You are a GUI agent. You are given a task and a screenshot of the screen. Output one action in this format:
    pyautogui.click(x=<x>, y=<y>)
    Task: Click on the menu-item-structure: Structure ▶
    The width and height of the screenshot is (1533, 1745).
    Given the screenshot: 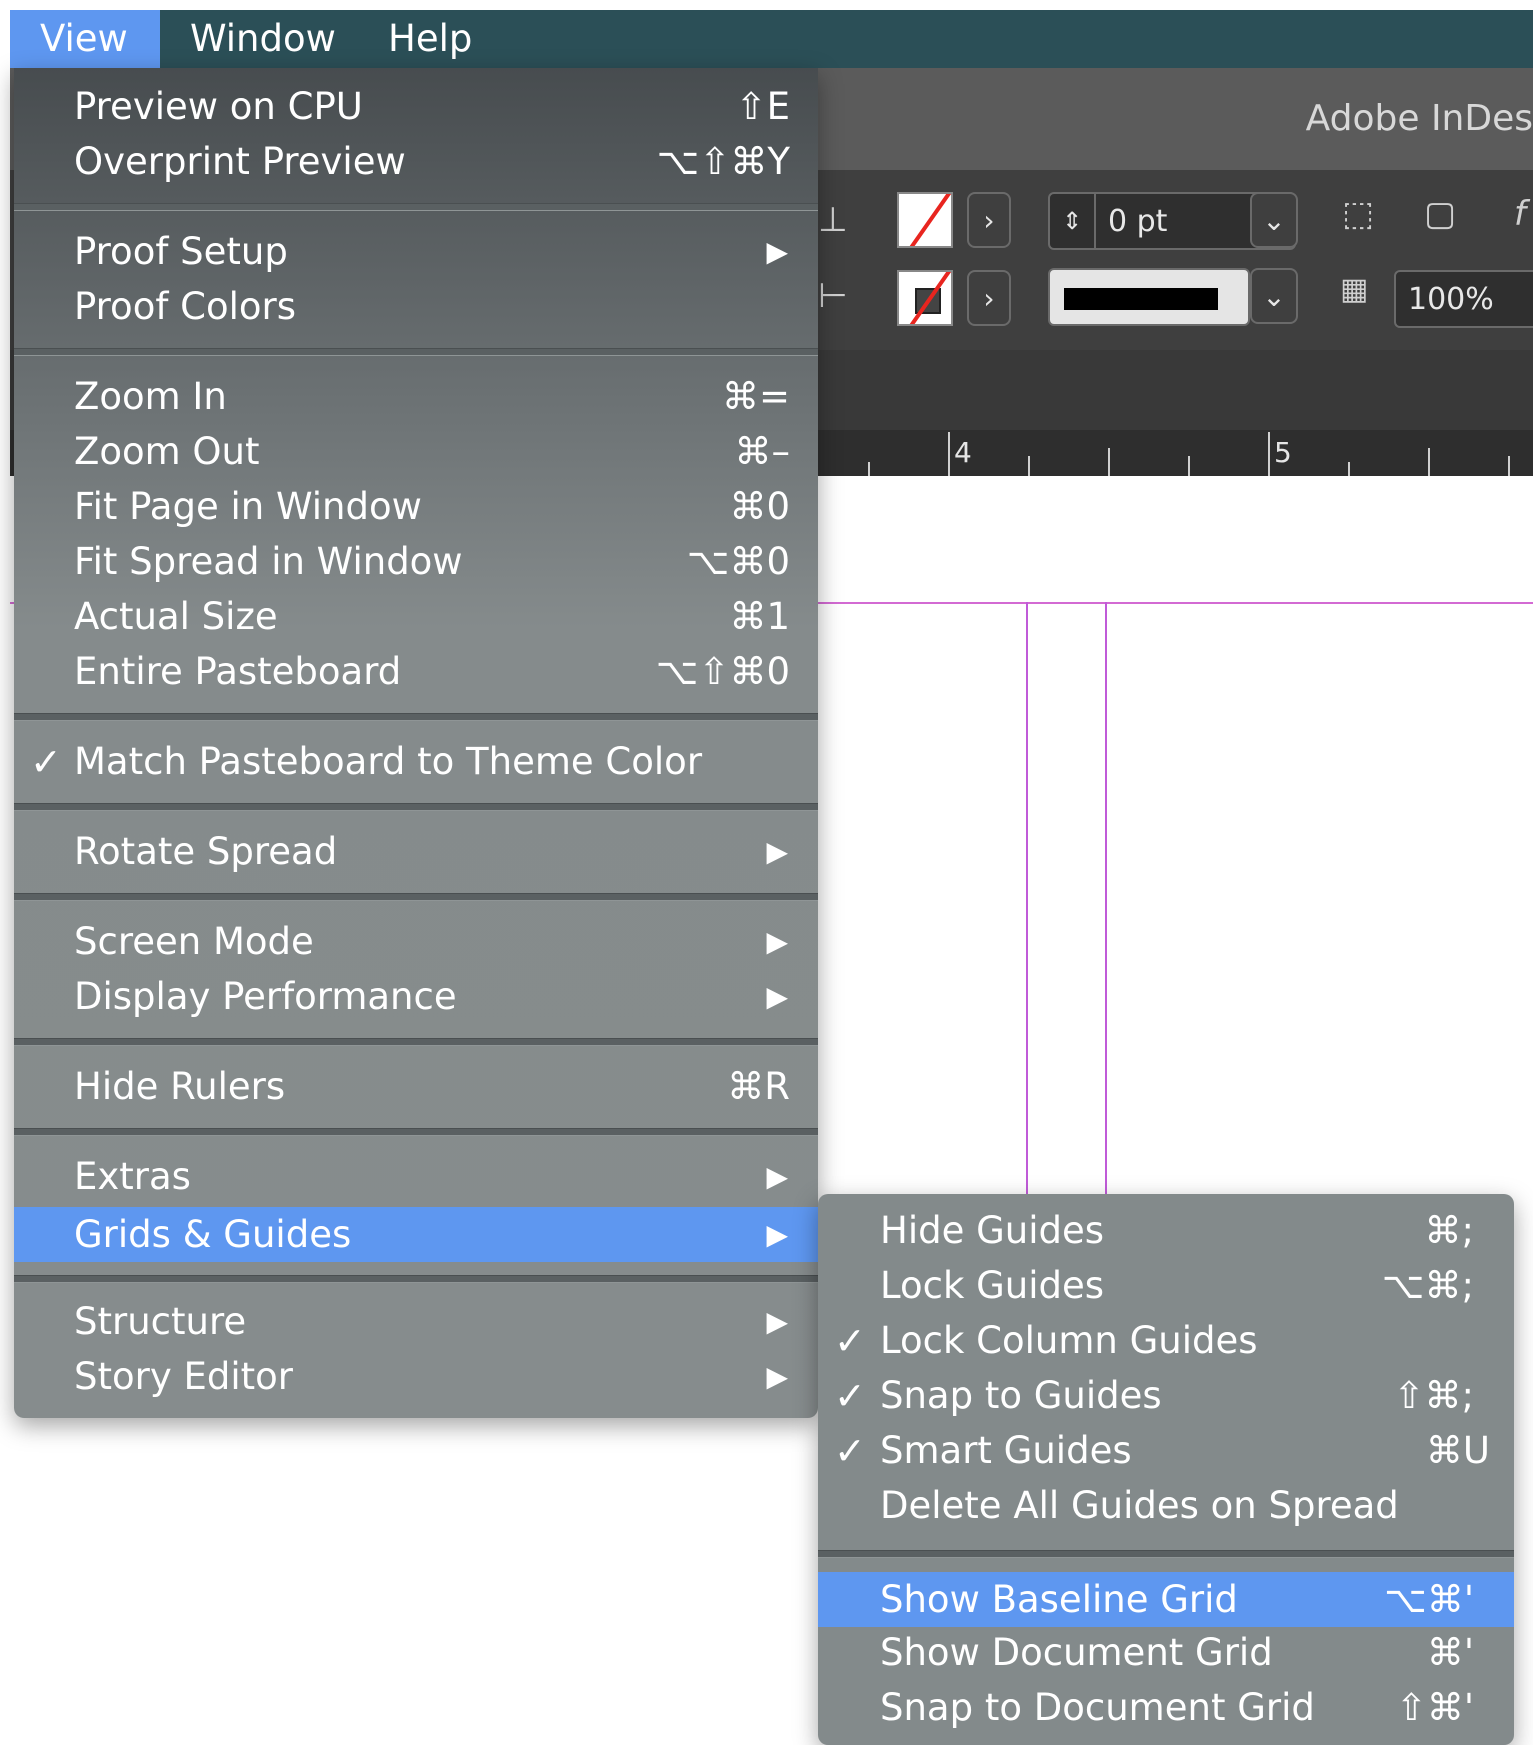 What is the action you would take?
    pyautogui.click(x=416, y=1322)
    